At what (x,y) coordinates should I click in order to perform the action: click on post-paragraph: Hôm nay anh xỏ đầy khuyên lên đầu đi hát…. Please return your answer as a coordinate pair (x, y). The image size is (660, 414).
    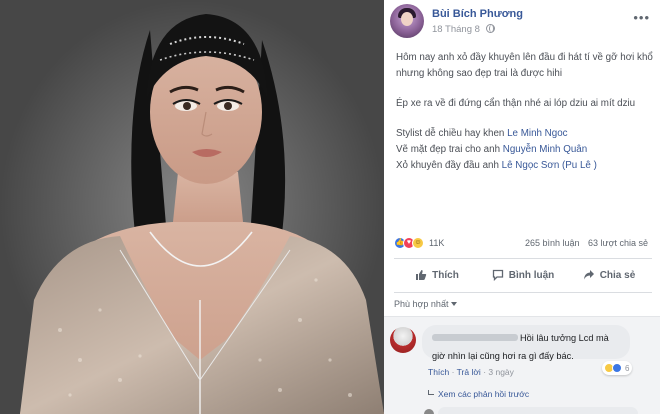
    Looking at the image, I should click on (524, 65).